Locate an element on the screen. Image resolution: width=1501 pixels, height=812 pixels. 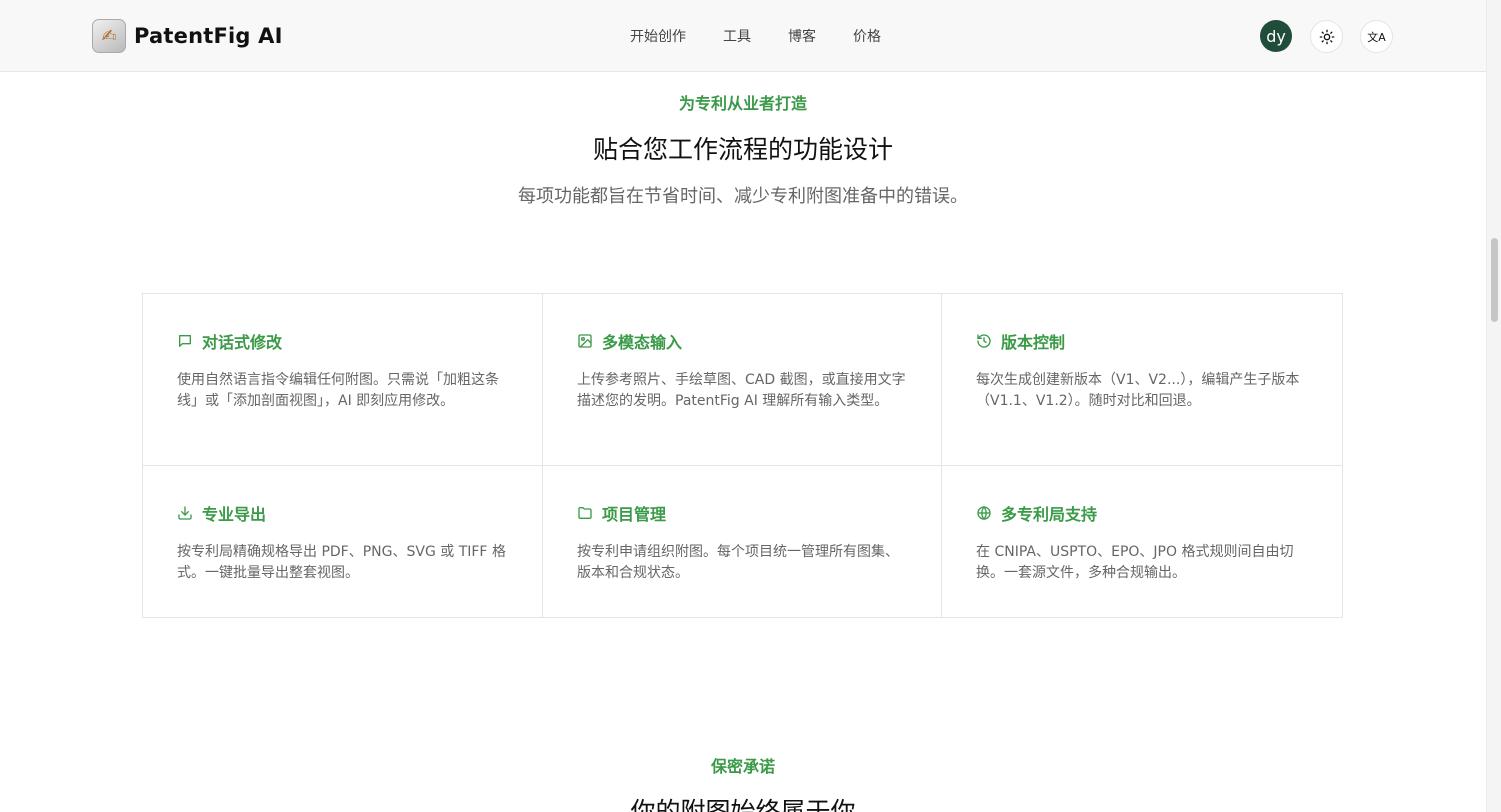
feature-title: 专业导出 is located at coordinates (234, 514).